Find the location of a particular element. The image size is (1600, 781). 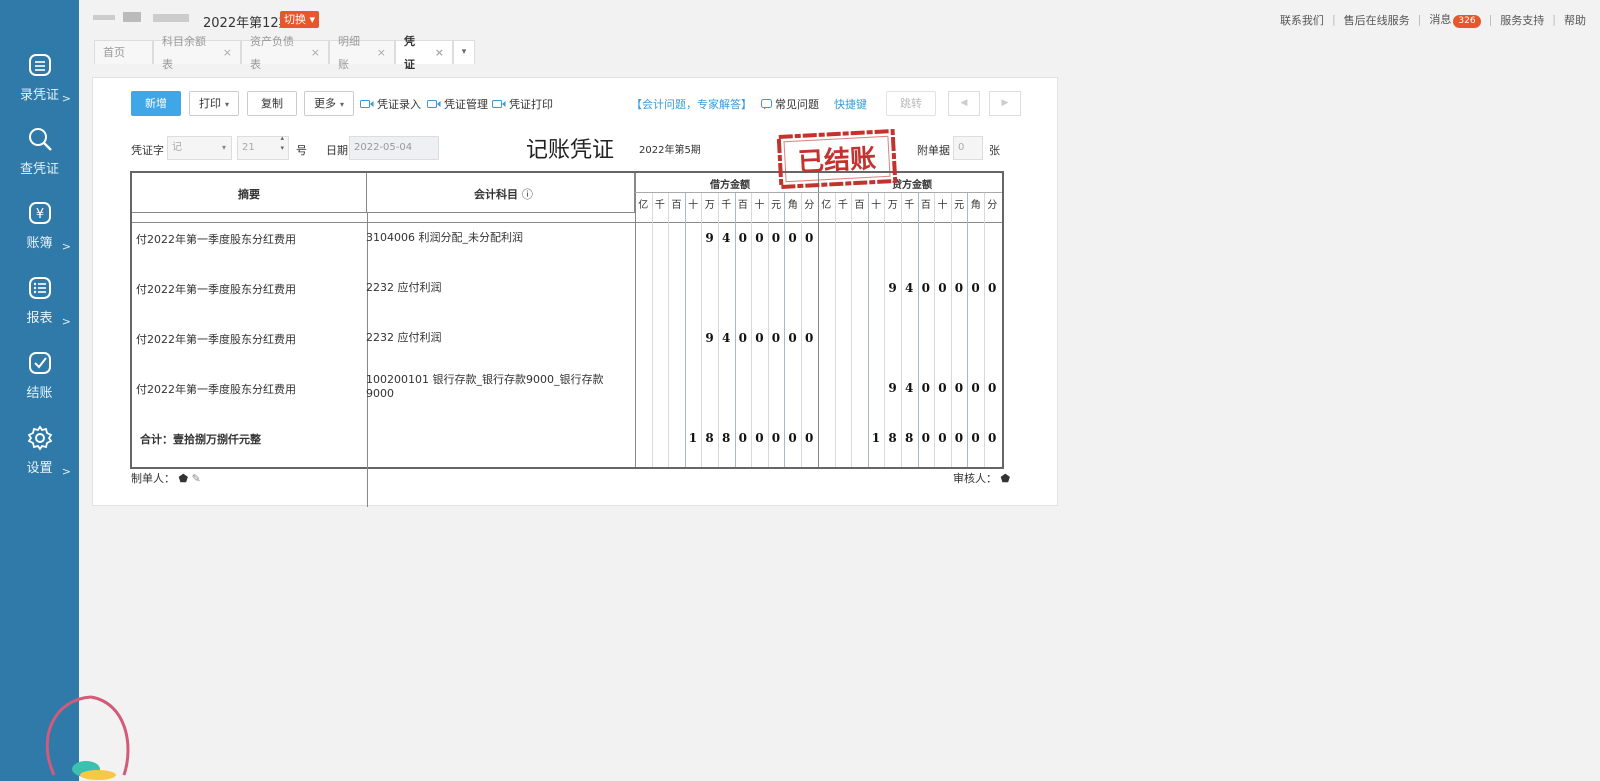

sidebar-item-reports: 报表 > is located at coordinates (39, 308).